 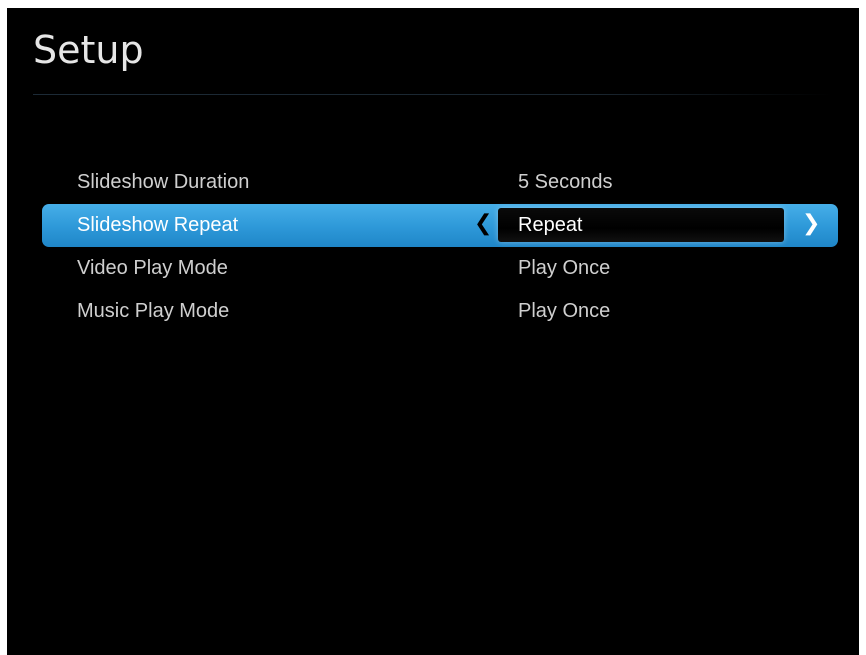 I want to click on value-selector: Repeat, so click(x=641, y=225).